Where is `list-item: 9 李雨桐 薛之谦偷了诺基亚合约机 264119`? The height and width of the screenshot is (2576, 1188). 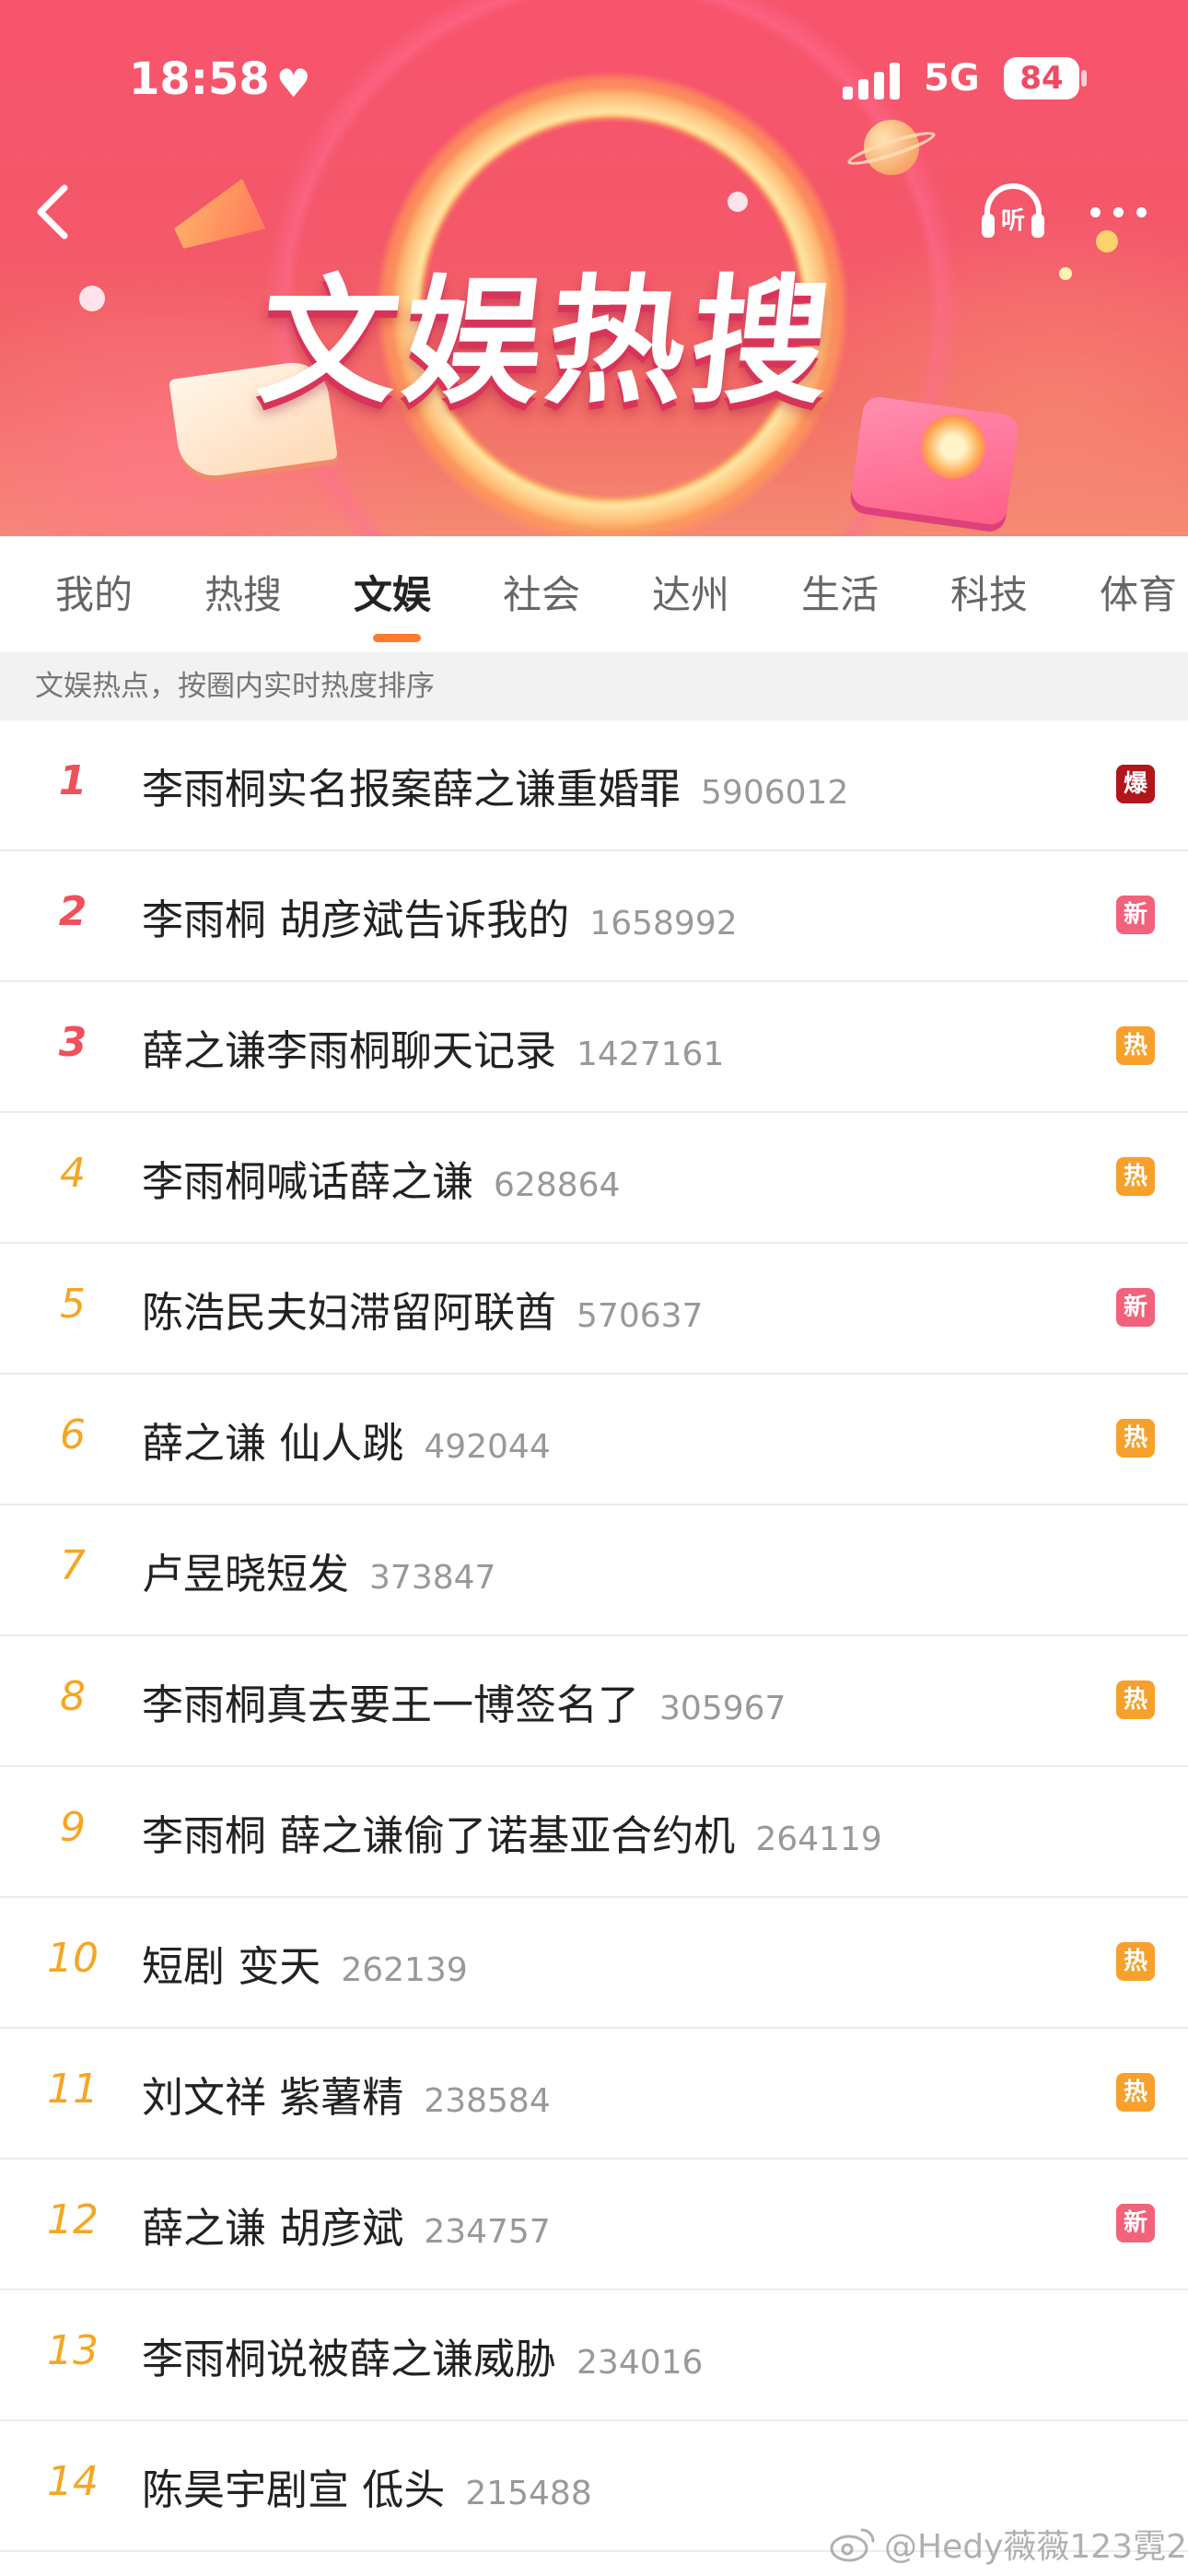
list-item: 9 李雨桐 薛之谦偷了诺基亚合约机 264119 is located at coordinates (594, 1832).